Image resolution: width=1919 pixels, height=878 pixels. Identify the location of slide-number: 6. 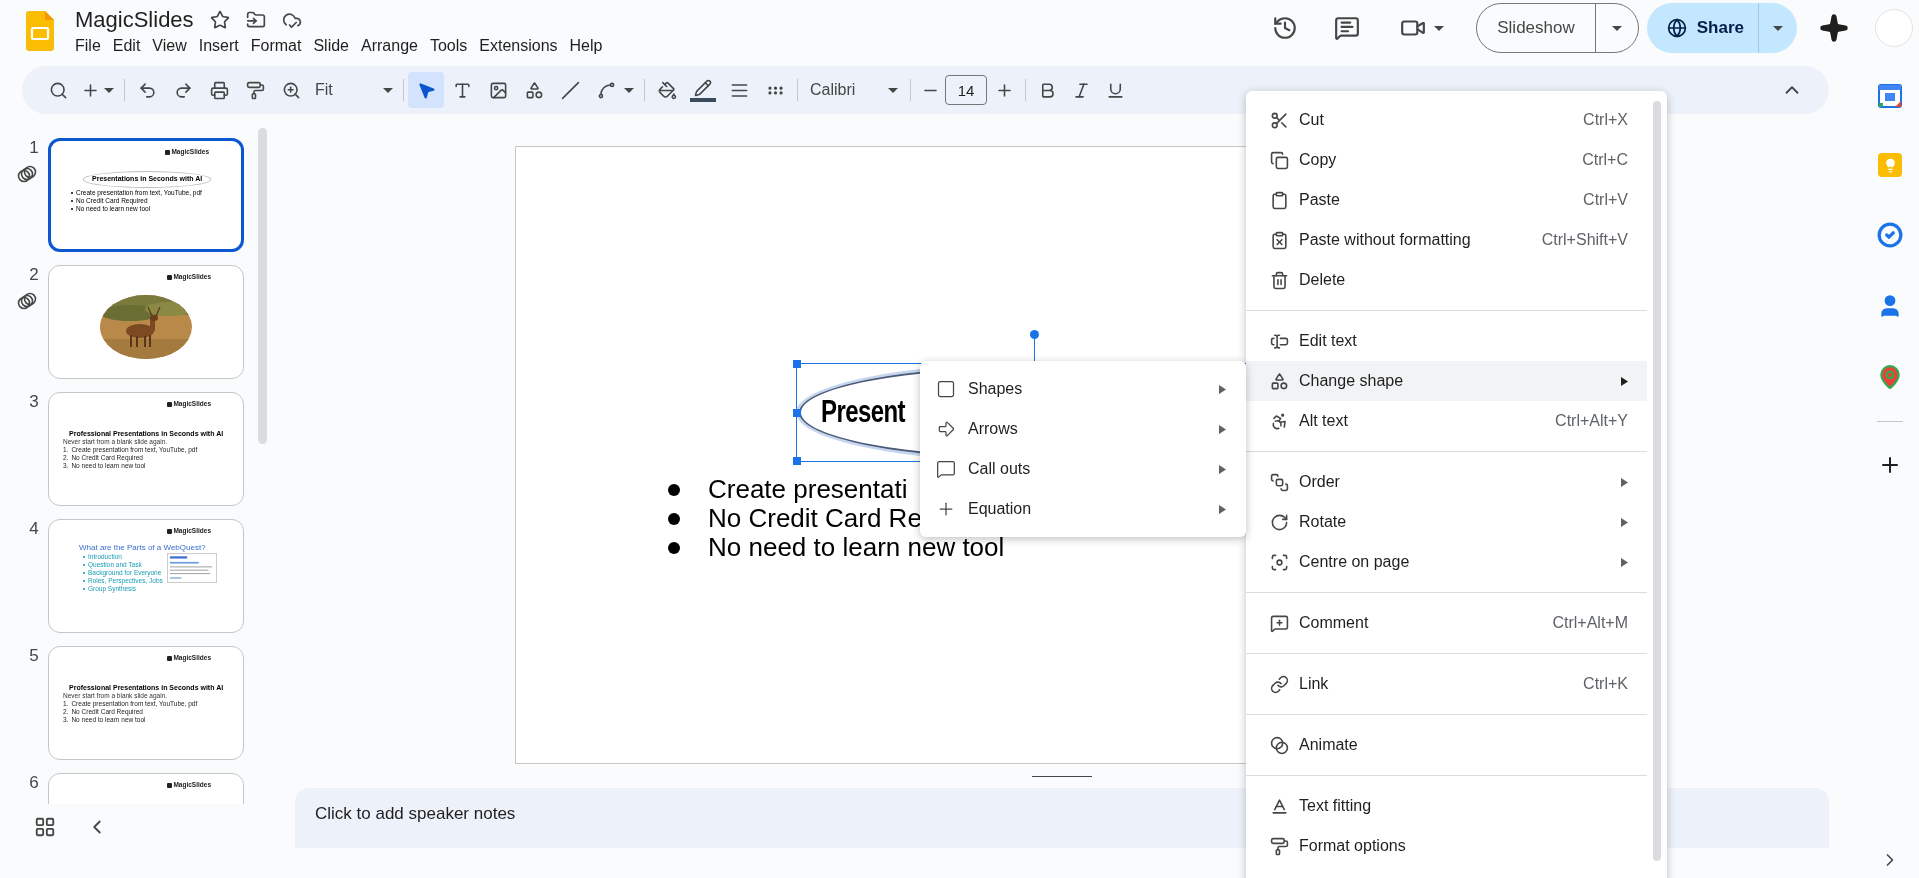
(34, 783).